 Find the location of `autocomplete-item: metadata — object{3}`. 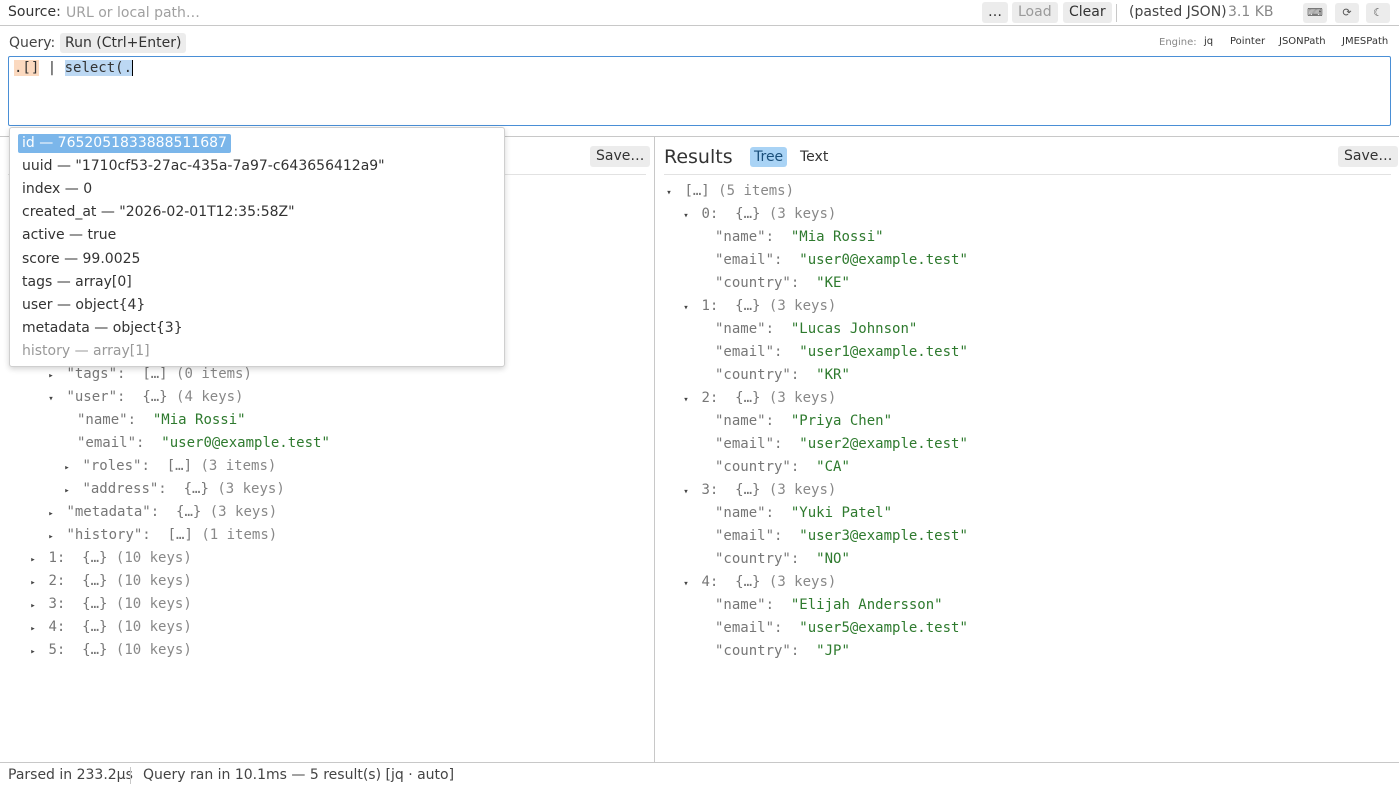

autocomplete-item: metadata — object{3} is located at coordinates (102, 328).